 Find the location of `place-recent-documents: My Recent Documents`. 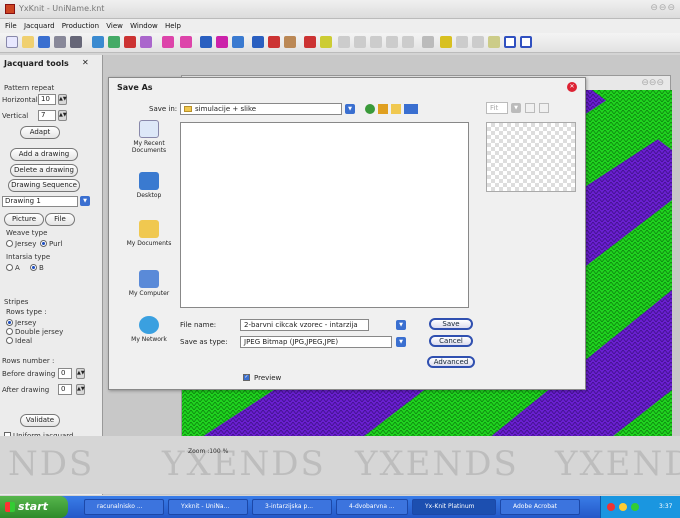

place-recent-documents: My Recent Documents is located at coordinates (149, 137).